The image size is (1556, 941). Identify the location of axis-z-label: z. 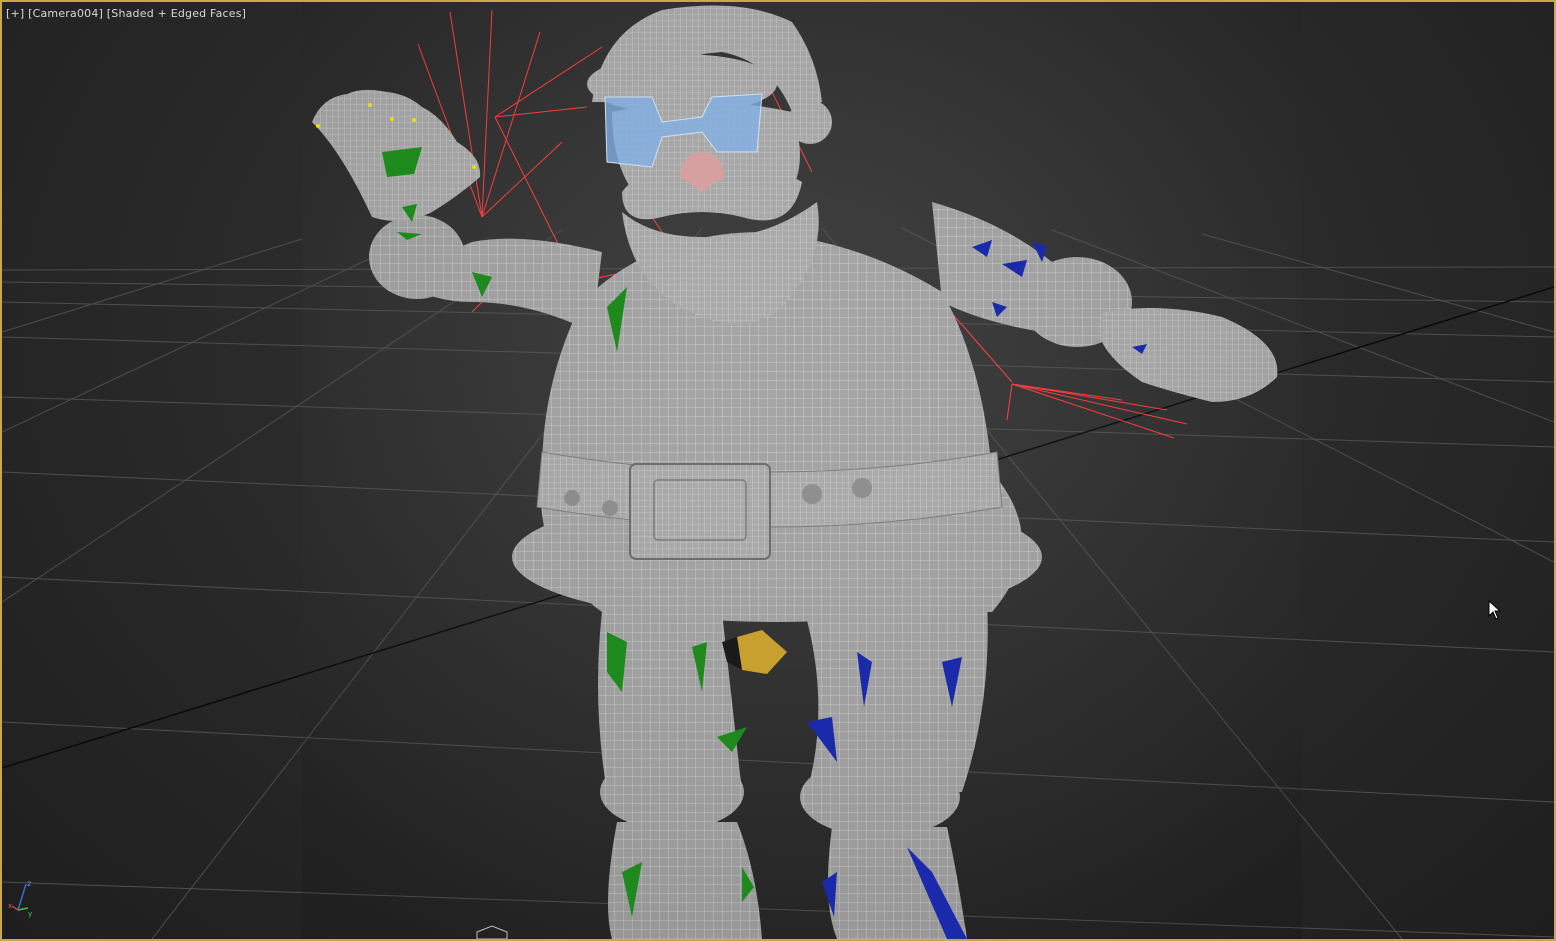
(29, 883).